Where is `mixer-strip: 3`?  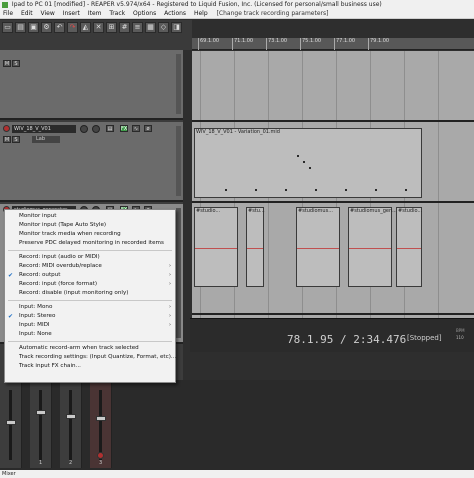 mixer-strip: 3 is located at coordinates (101, 424).